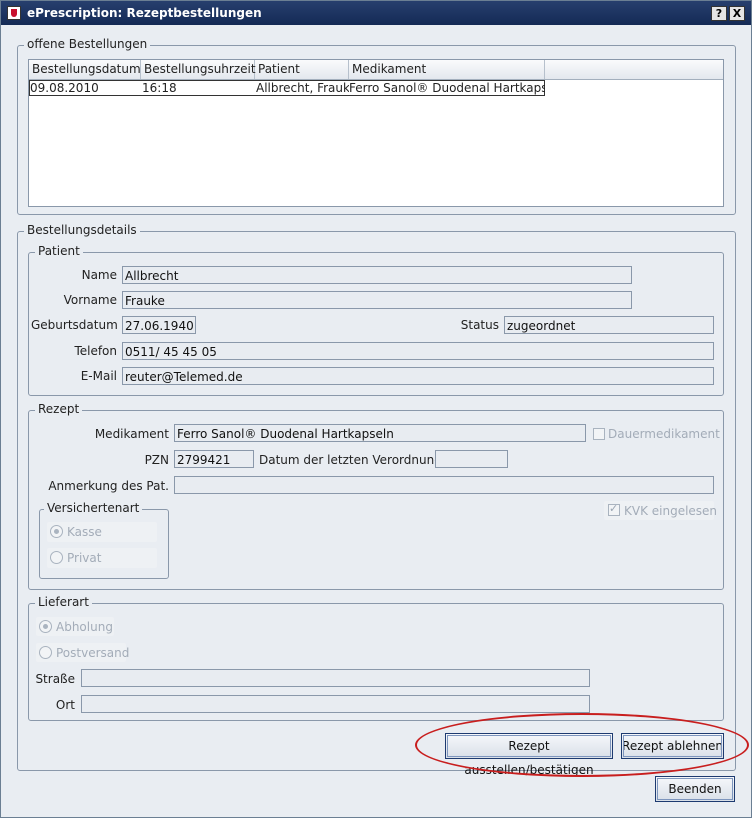 This screenshot has height=818, width=752. Describe the element at coordinates (444, 485) in the screenshot. I see `anmerkung-field` at that location.